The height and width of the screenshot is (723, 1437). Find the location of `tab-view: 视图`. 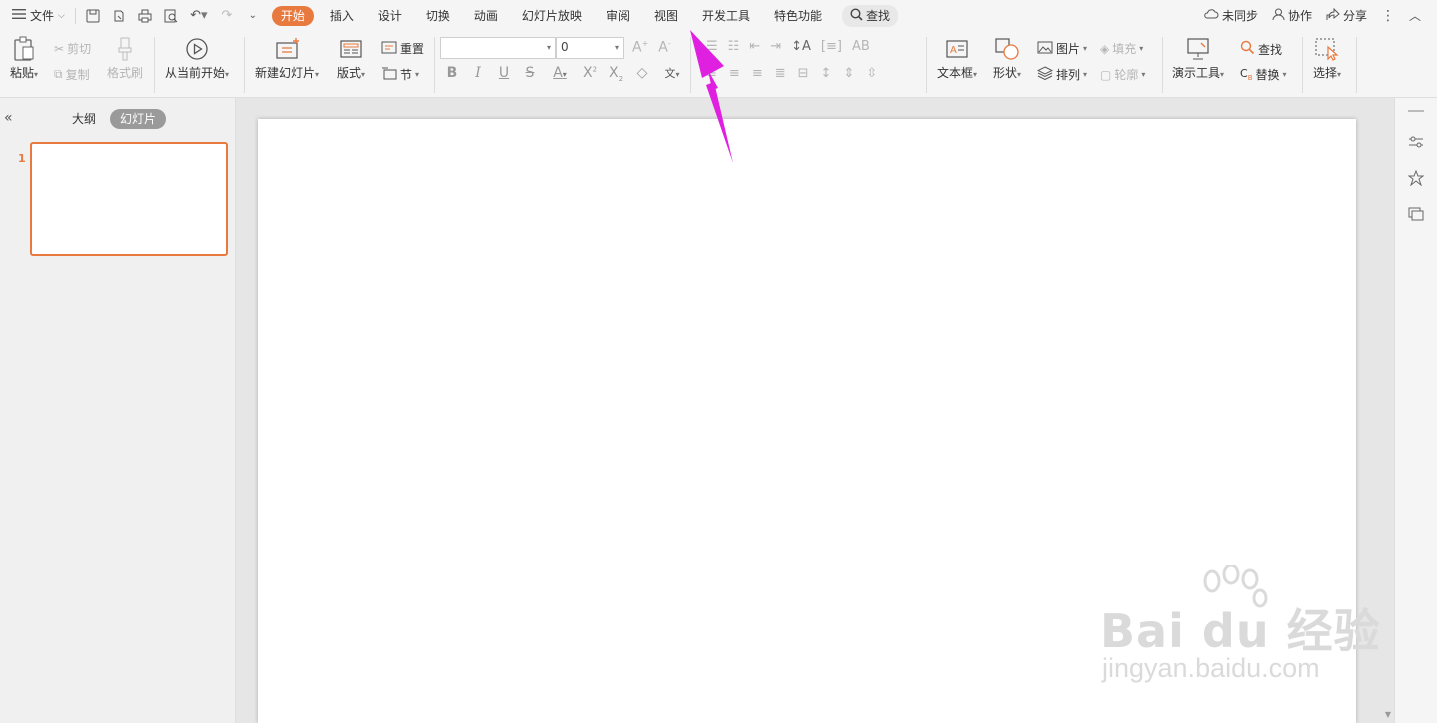

tab-view: 视图 is located at coordinates (666, 16).